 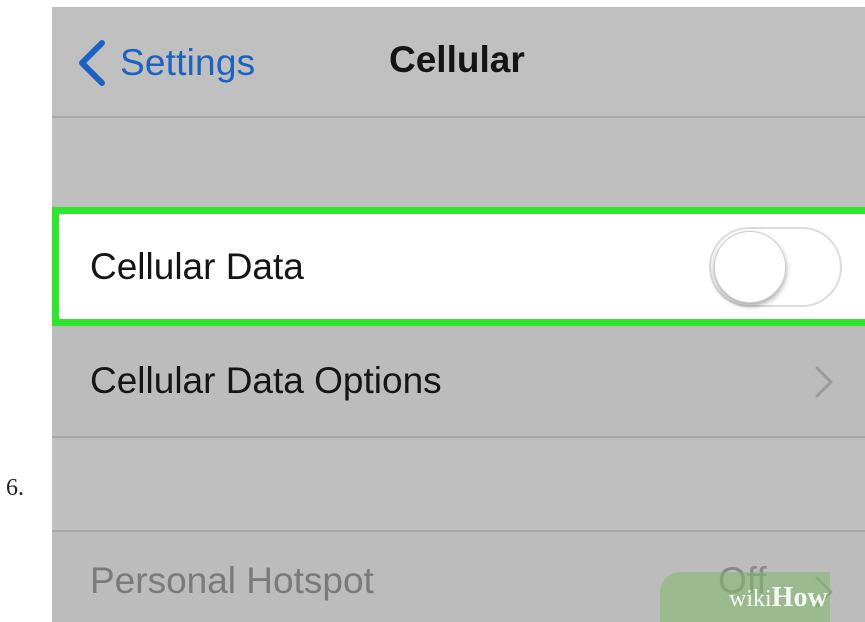 I want to click on back-button: Settings, so click(x=163, y=63).